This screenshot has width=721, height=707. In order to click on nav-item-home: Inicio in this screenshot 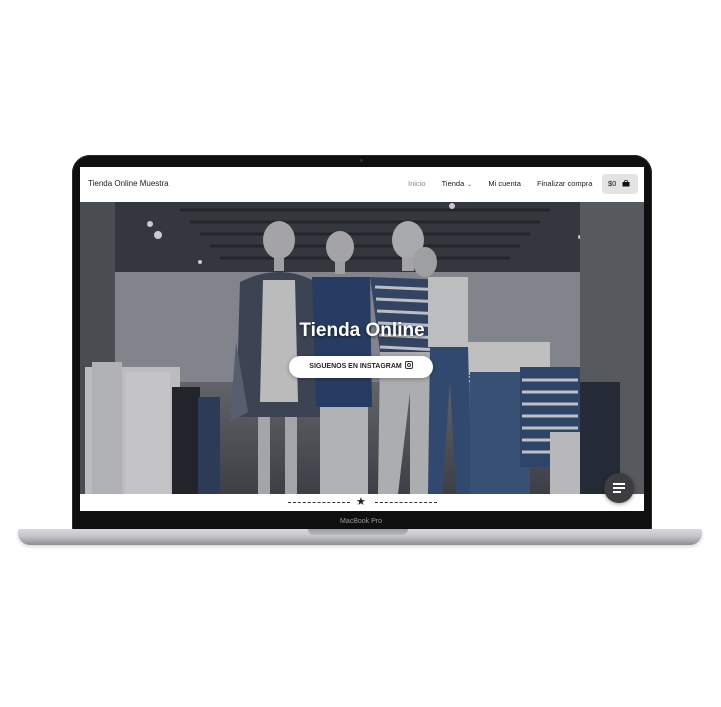, I will do `click(417, 183)`.